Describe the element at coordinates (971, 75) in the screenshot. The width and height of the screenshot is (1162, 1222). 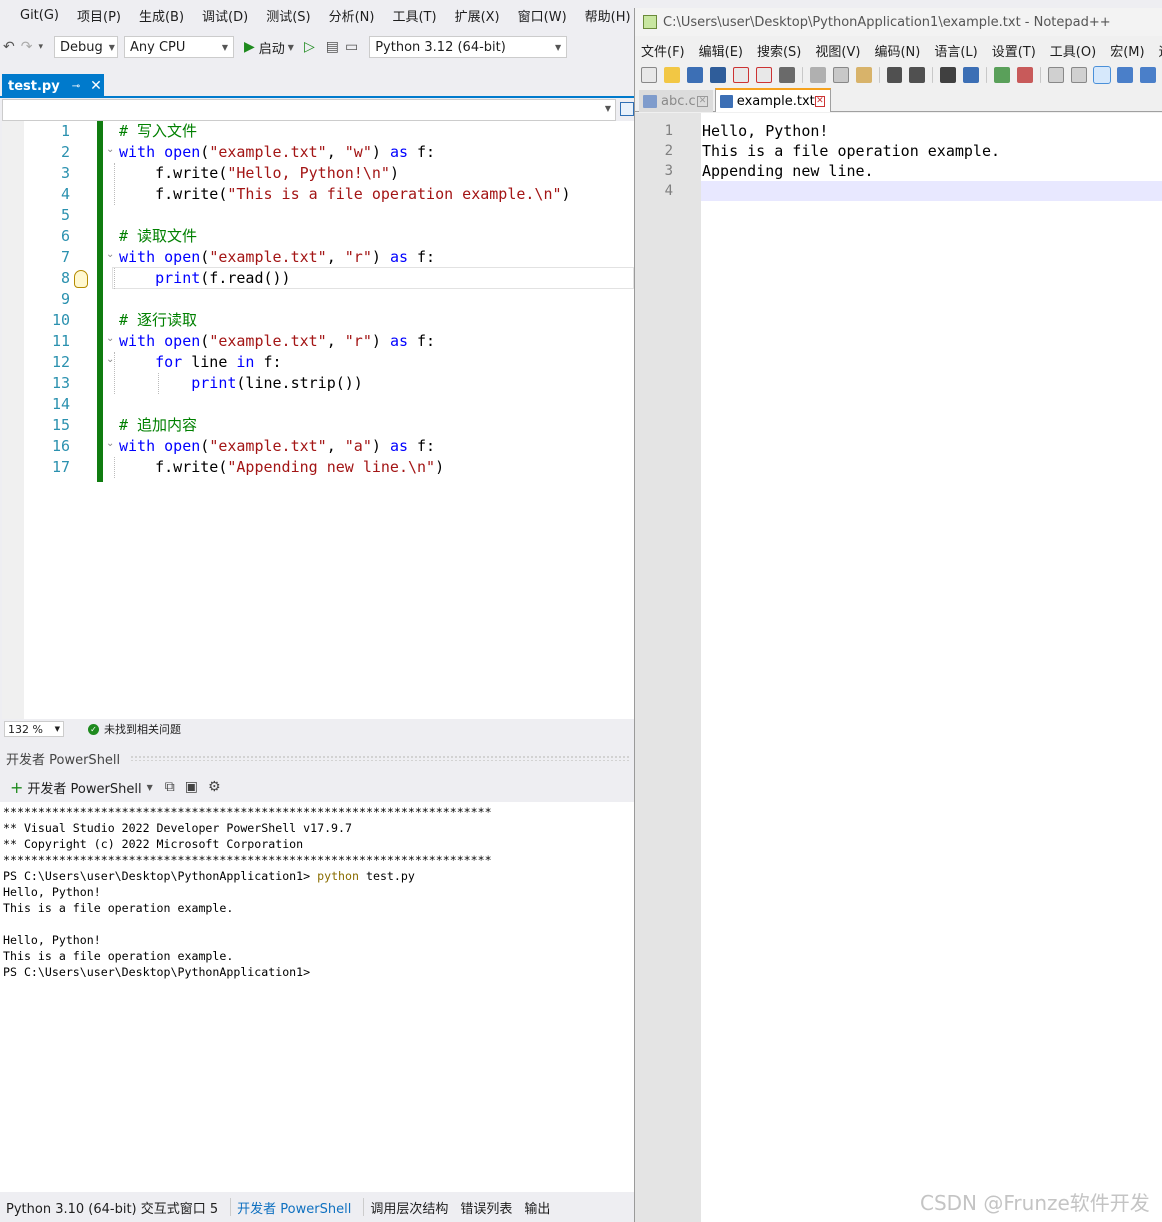
I see `replace-icon` at that location.